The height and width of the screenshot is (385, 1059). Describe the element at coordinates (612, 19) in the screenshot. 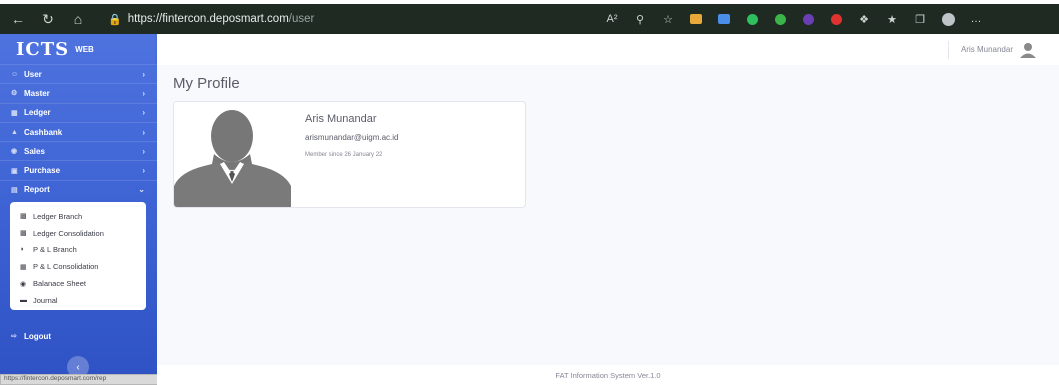

I see `read-aloud-icon: A²` at that location.